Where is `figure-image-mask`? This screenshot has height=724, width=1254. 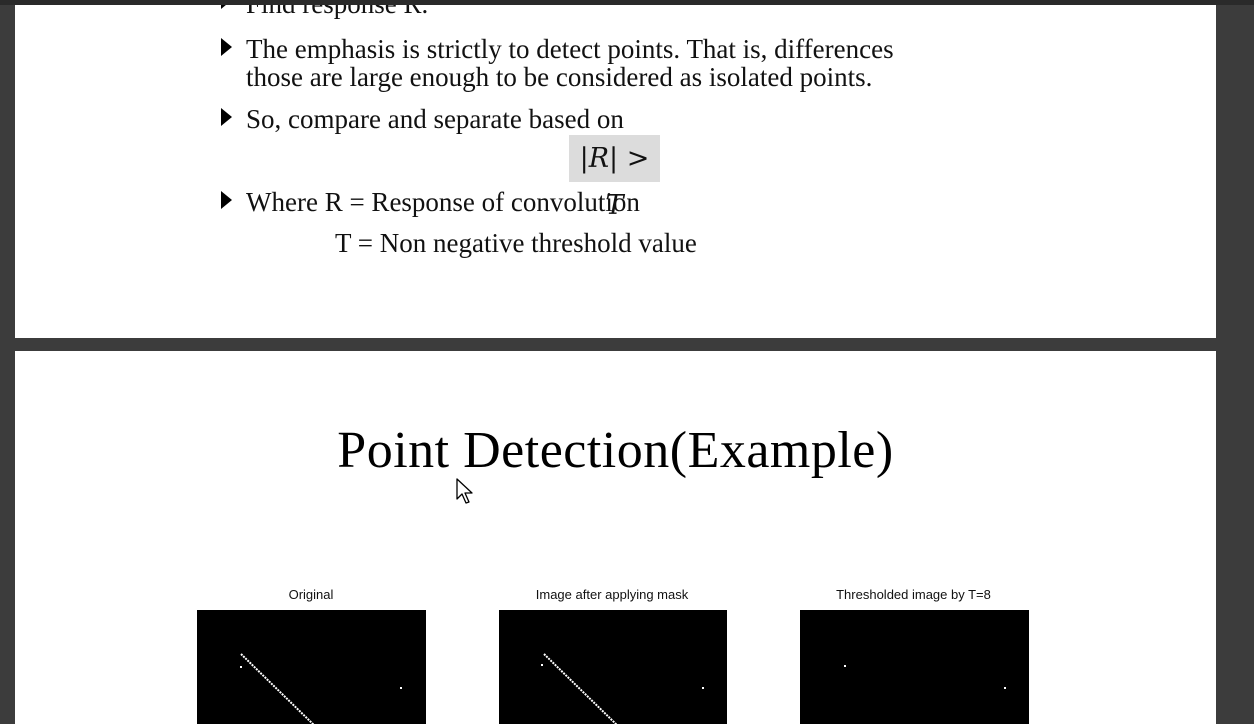 figure-image-mask is located at coordinates (613, 667).